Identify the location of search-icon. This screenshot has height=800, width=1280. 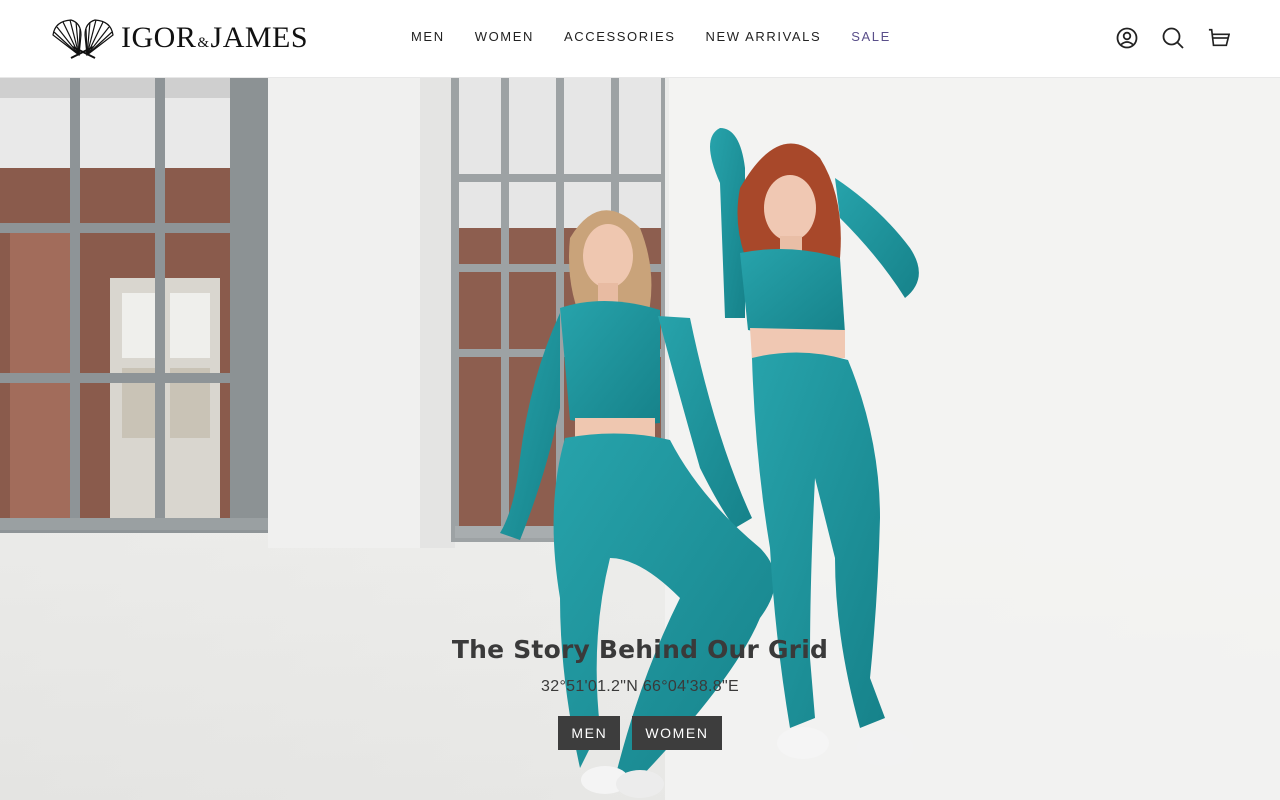
(1173, 38).